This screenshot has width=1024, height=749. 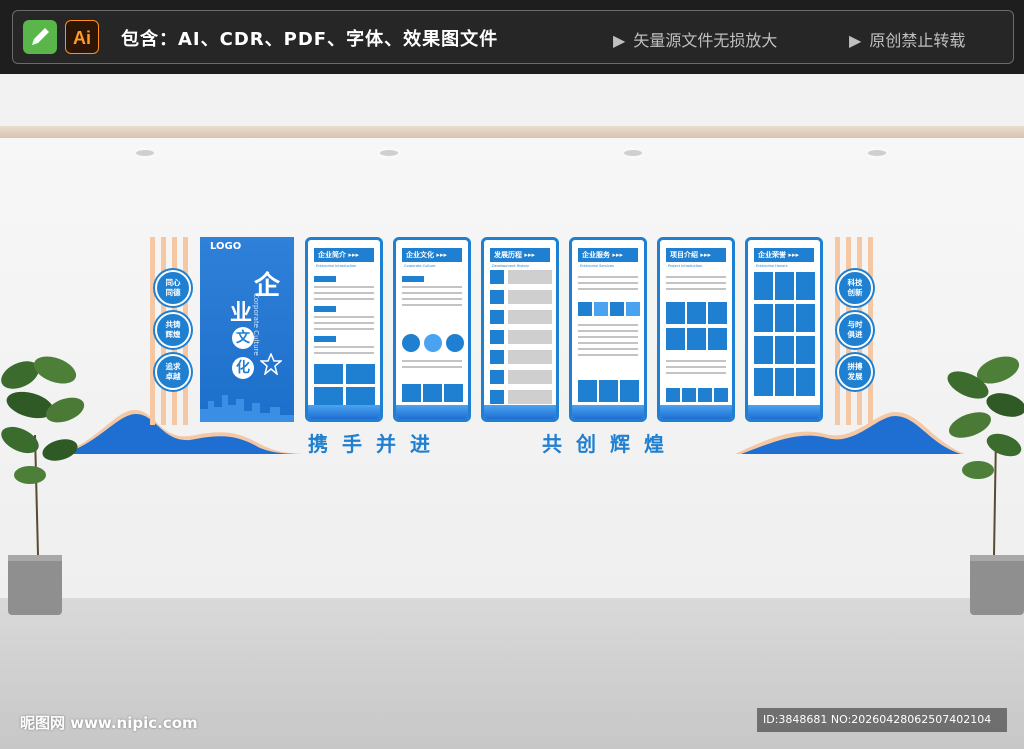 I want to click on panel-culture: 企业文化 ▸▸▸ Corporate Culture, so click(x=432, y=329).